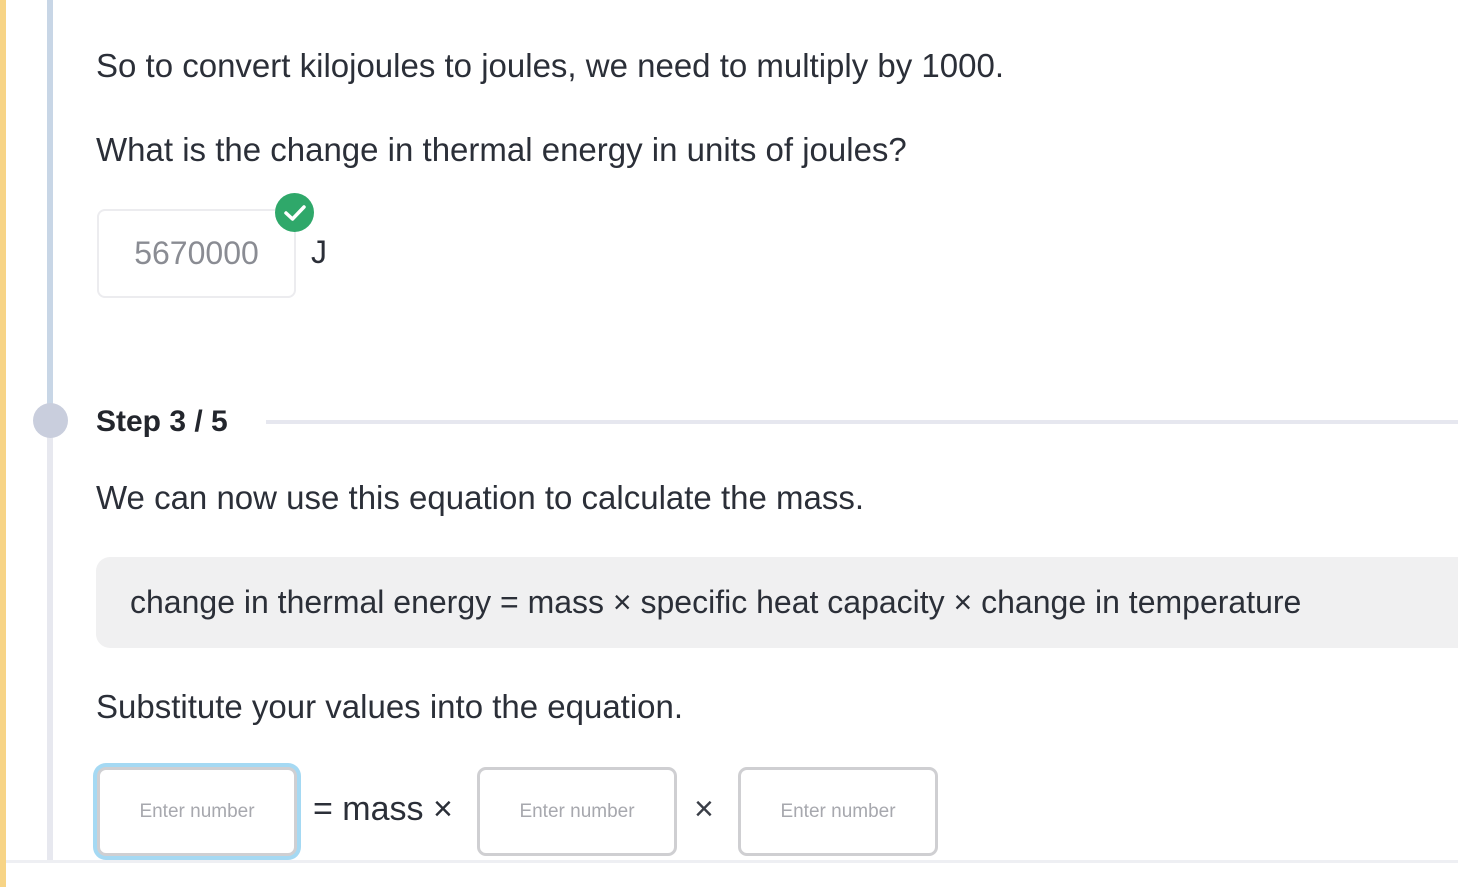 Image resolution: width=1458 pixels, height=887 pixels. Describe the element at coordinates (383, 809) in the screenshot. I see `equals-mass-times-label: = mass ×` at that location.